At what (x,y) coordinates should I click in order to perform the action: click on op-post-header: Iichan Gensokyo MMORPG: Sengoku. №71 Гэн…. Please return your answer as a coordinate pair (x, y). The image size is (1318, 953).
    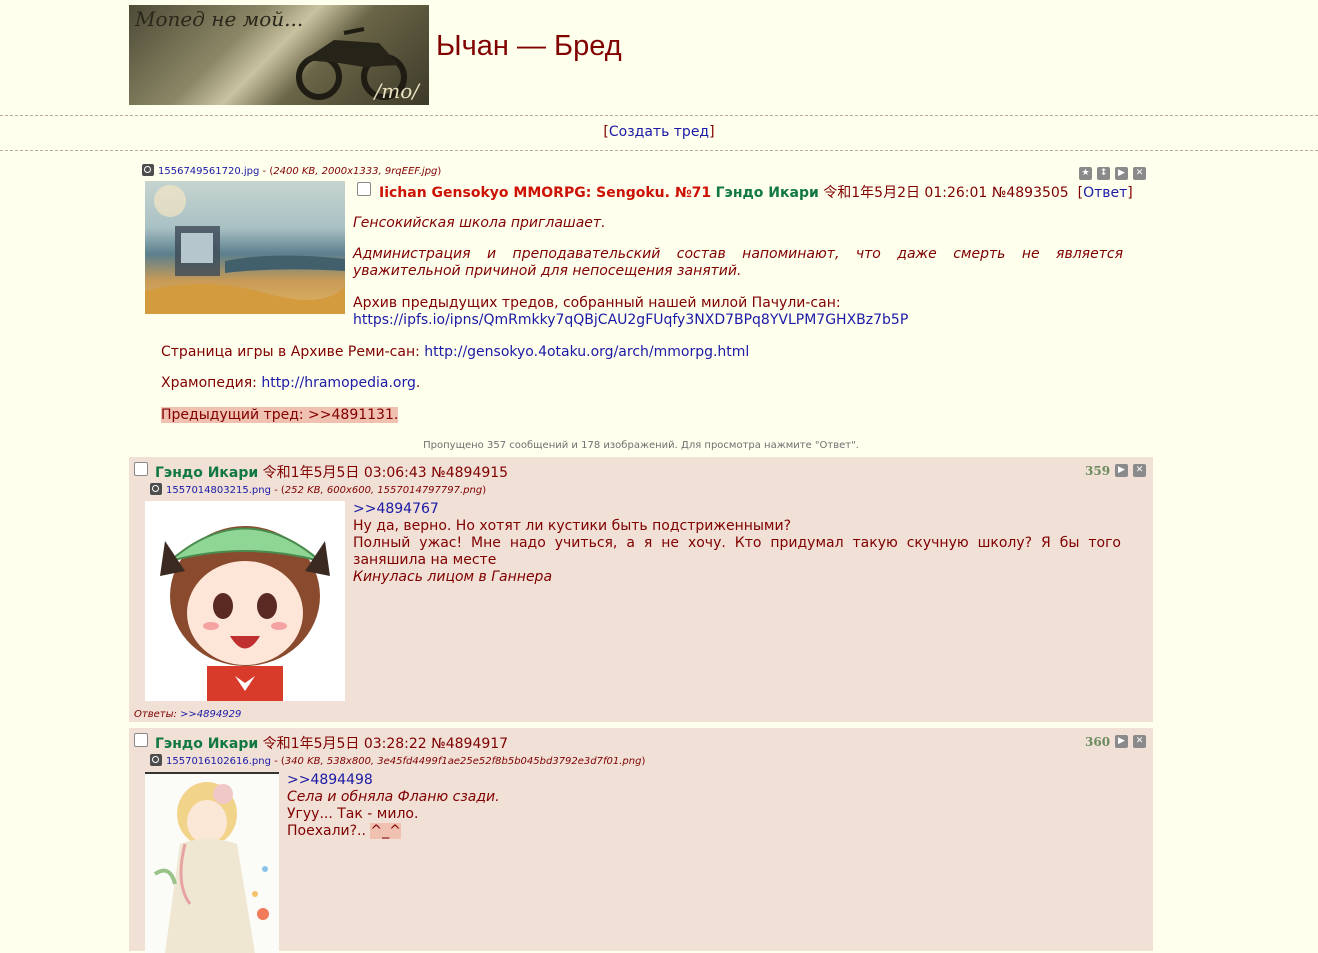
    Looking at the image, I should click on (756, 193).